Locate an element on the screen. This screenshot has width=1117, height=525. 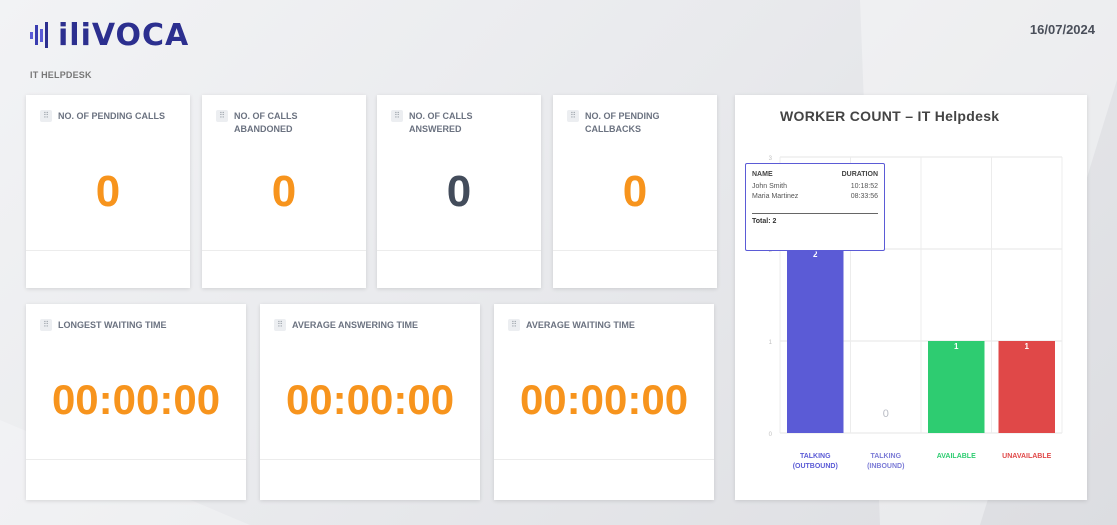
card-title: AVERAGE WAITING TIME is located at coordinates (580, 325).